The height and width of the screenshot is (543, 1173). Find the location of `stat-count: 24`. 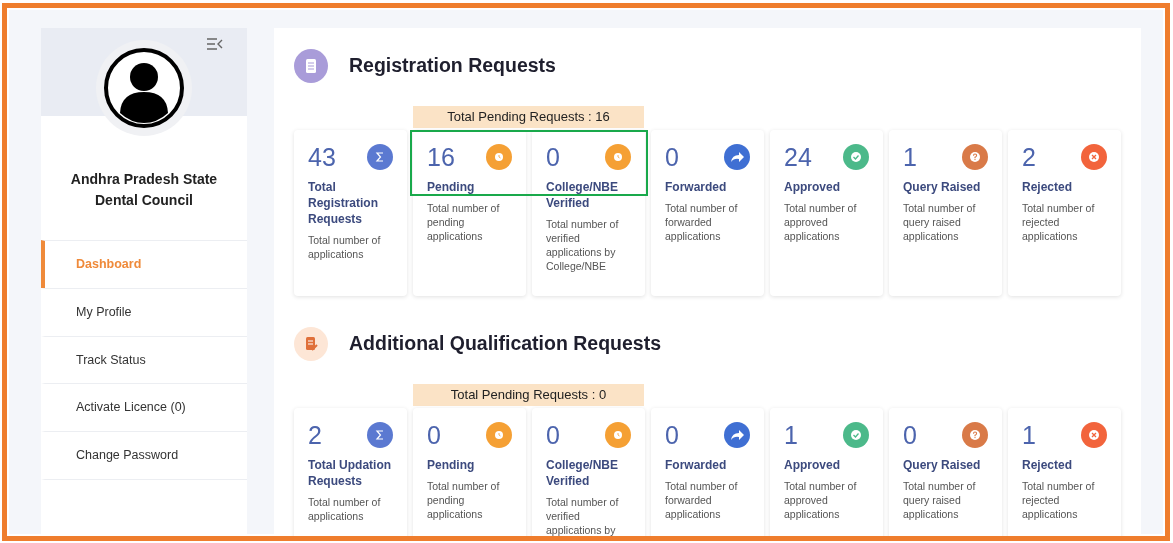

stat-count: 24 is located at coordinates (798, 157).